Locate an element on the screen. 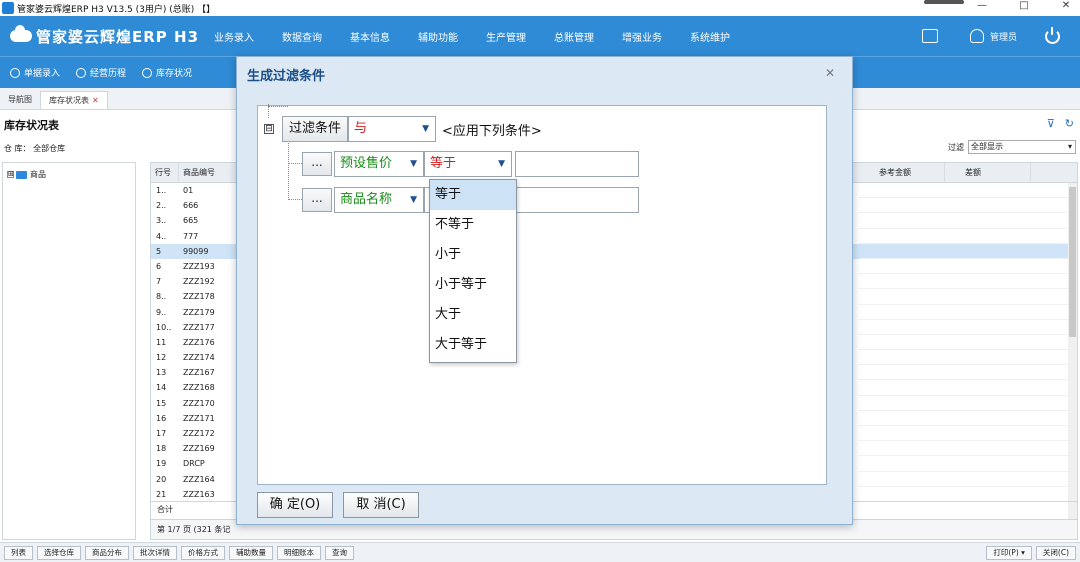 The height and width of the screenshot is (562, 1080). tab-navigation: 导航图 is located at coordinates (20, 100).